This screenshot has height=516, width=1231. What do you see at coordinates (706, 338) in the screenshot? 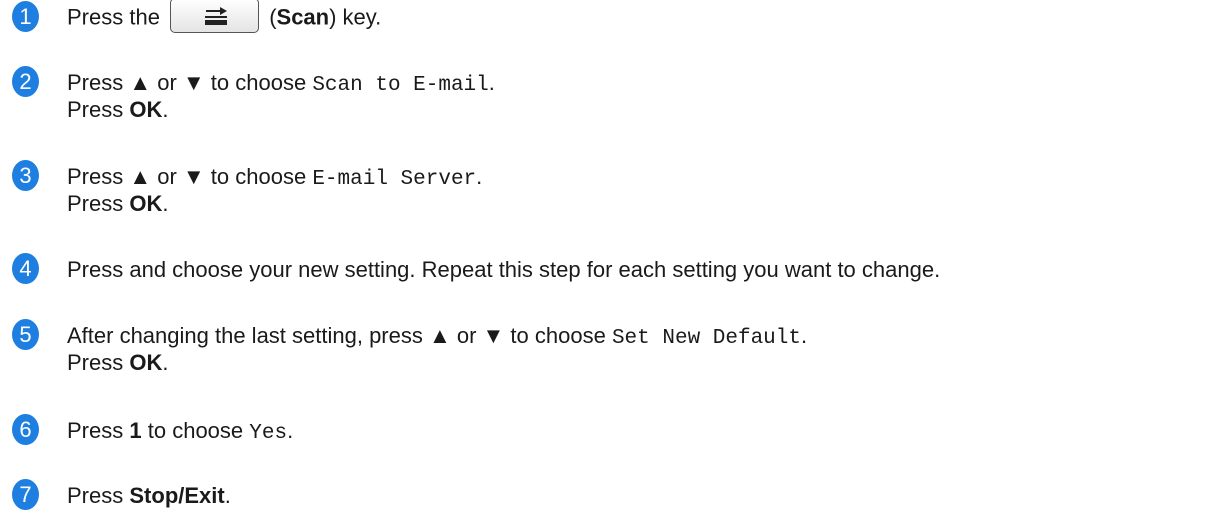
I see `menu-item-name: Set New Default` at bounding box center [706, 338].